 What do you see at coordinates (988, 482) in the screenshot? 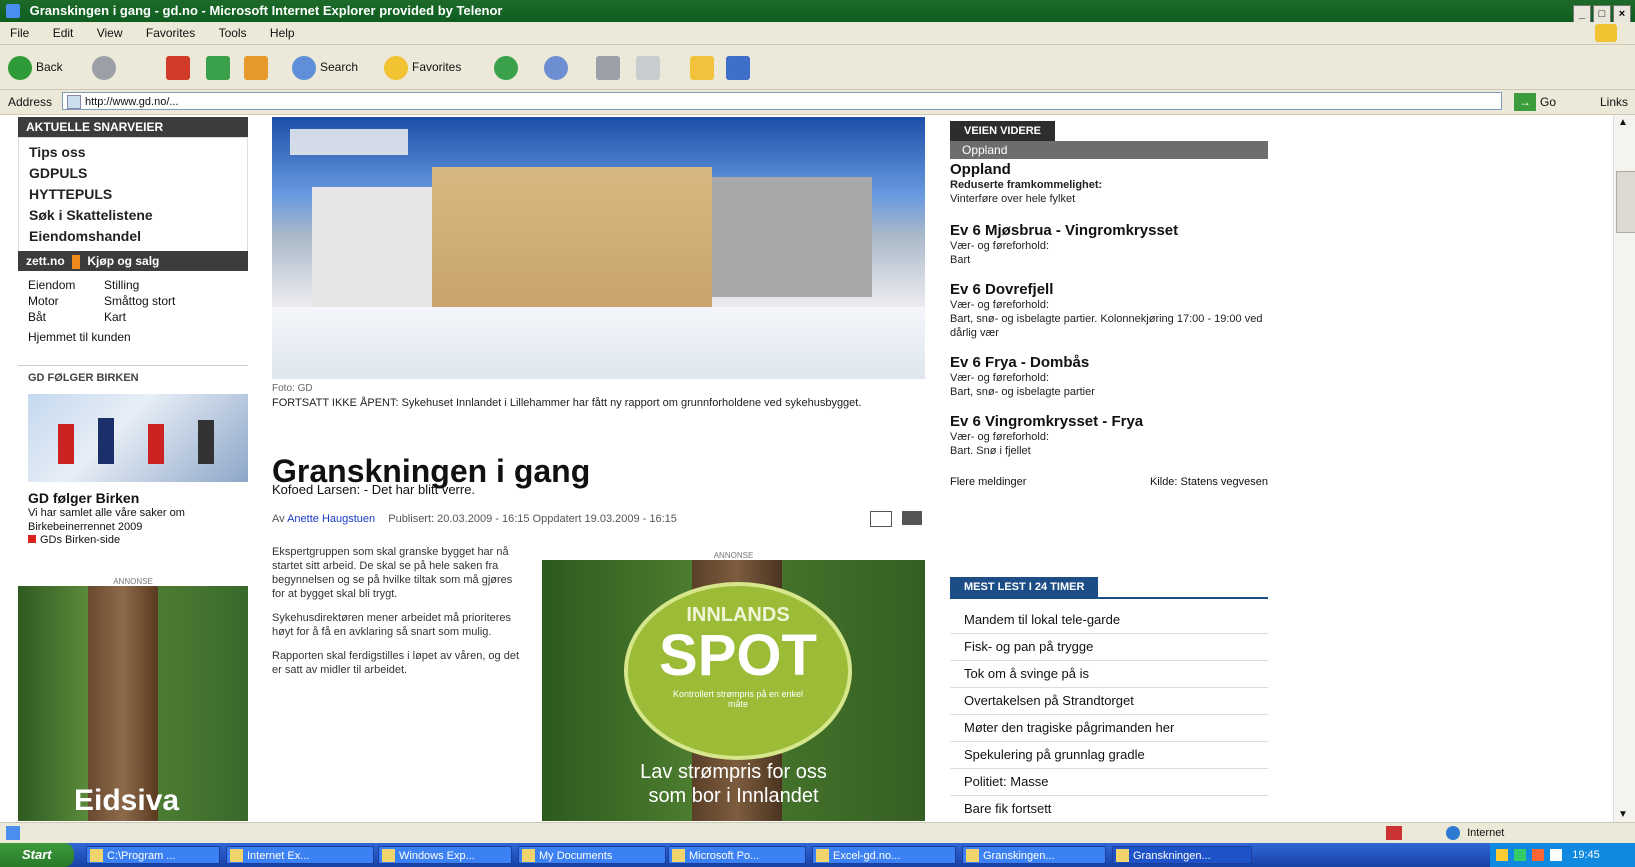
I see `more-messages-link: Flere meldinger` at bounding box center [988, 482].